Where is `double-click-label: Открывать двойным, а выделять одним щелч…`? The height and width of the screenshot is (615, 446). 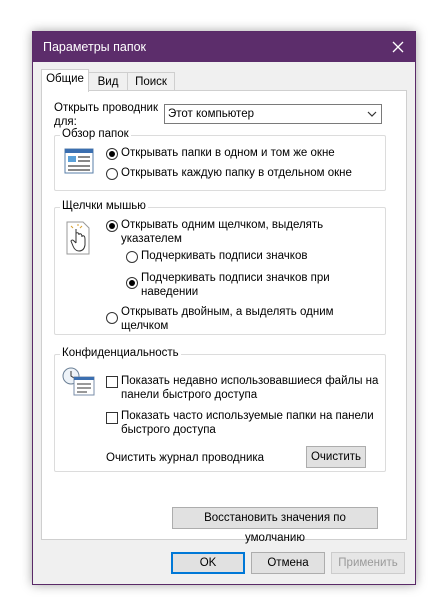
double-click-label: Открывать двойным, а выделять одним щелч… is located at coordinates (227, 319).